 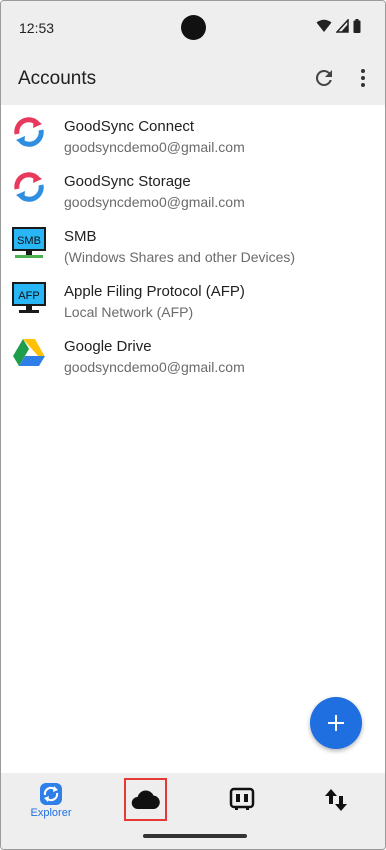 I want to click on status-time: 12:53, so click(x=37, y=28).